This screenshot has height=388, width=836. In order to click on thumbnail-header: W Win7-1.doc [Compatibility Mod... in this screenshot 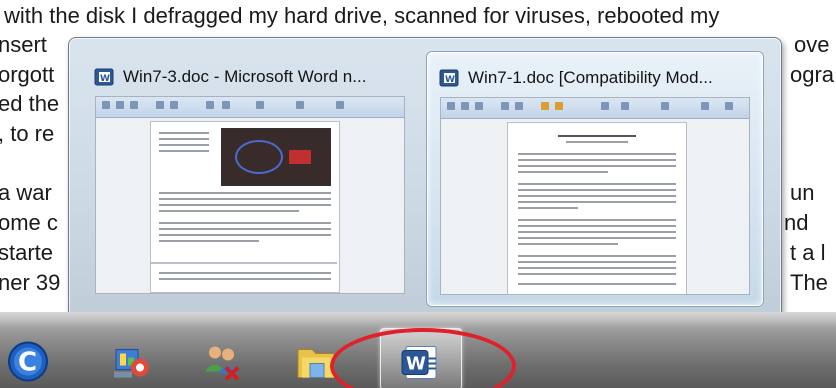, I will do `click(595, 78)`.